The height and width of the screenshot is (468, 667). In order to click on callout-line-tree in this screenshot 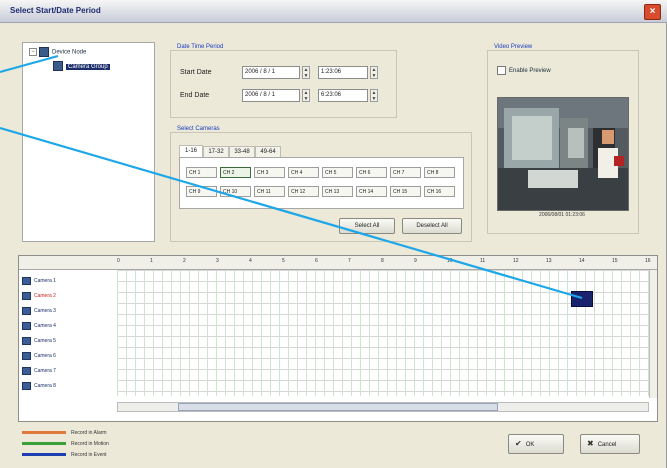, I will do `click(29, 64)`.